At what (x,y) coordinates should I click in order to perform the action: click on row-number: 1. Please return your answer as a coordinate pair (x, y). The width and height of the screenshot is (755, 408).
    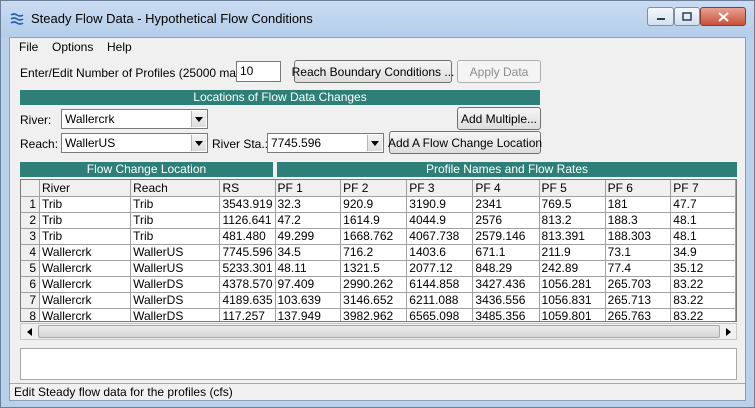
    Looking at the image, I should click on (30, 204).